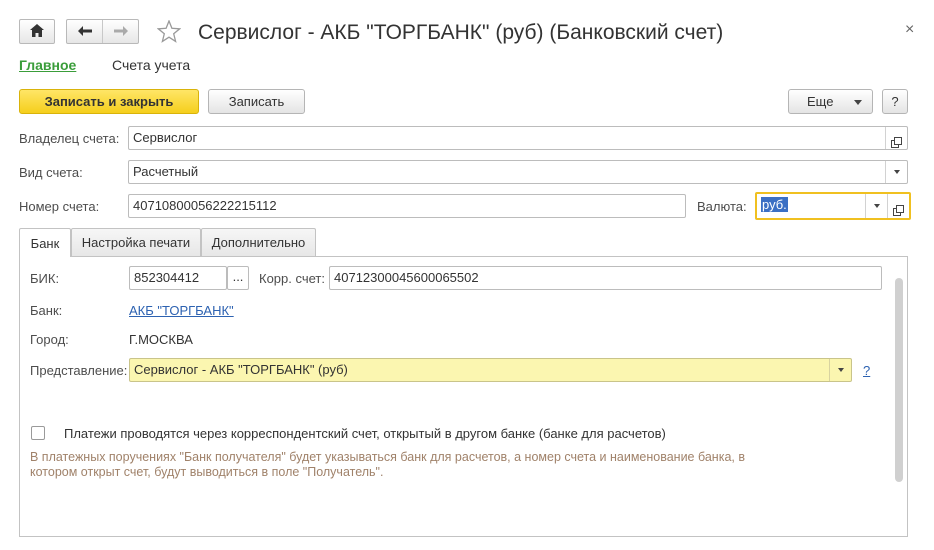 Image resolution: width=934 pixels, height=550 pixels. I want to click on corr-account-label: Корр. счет:, so click(292, 278).